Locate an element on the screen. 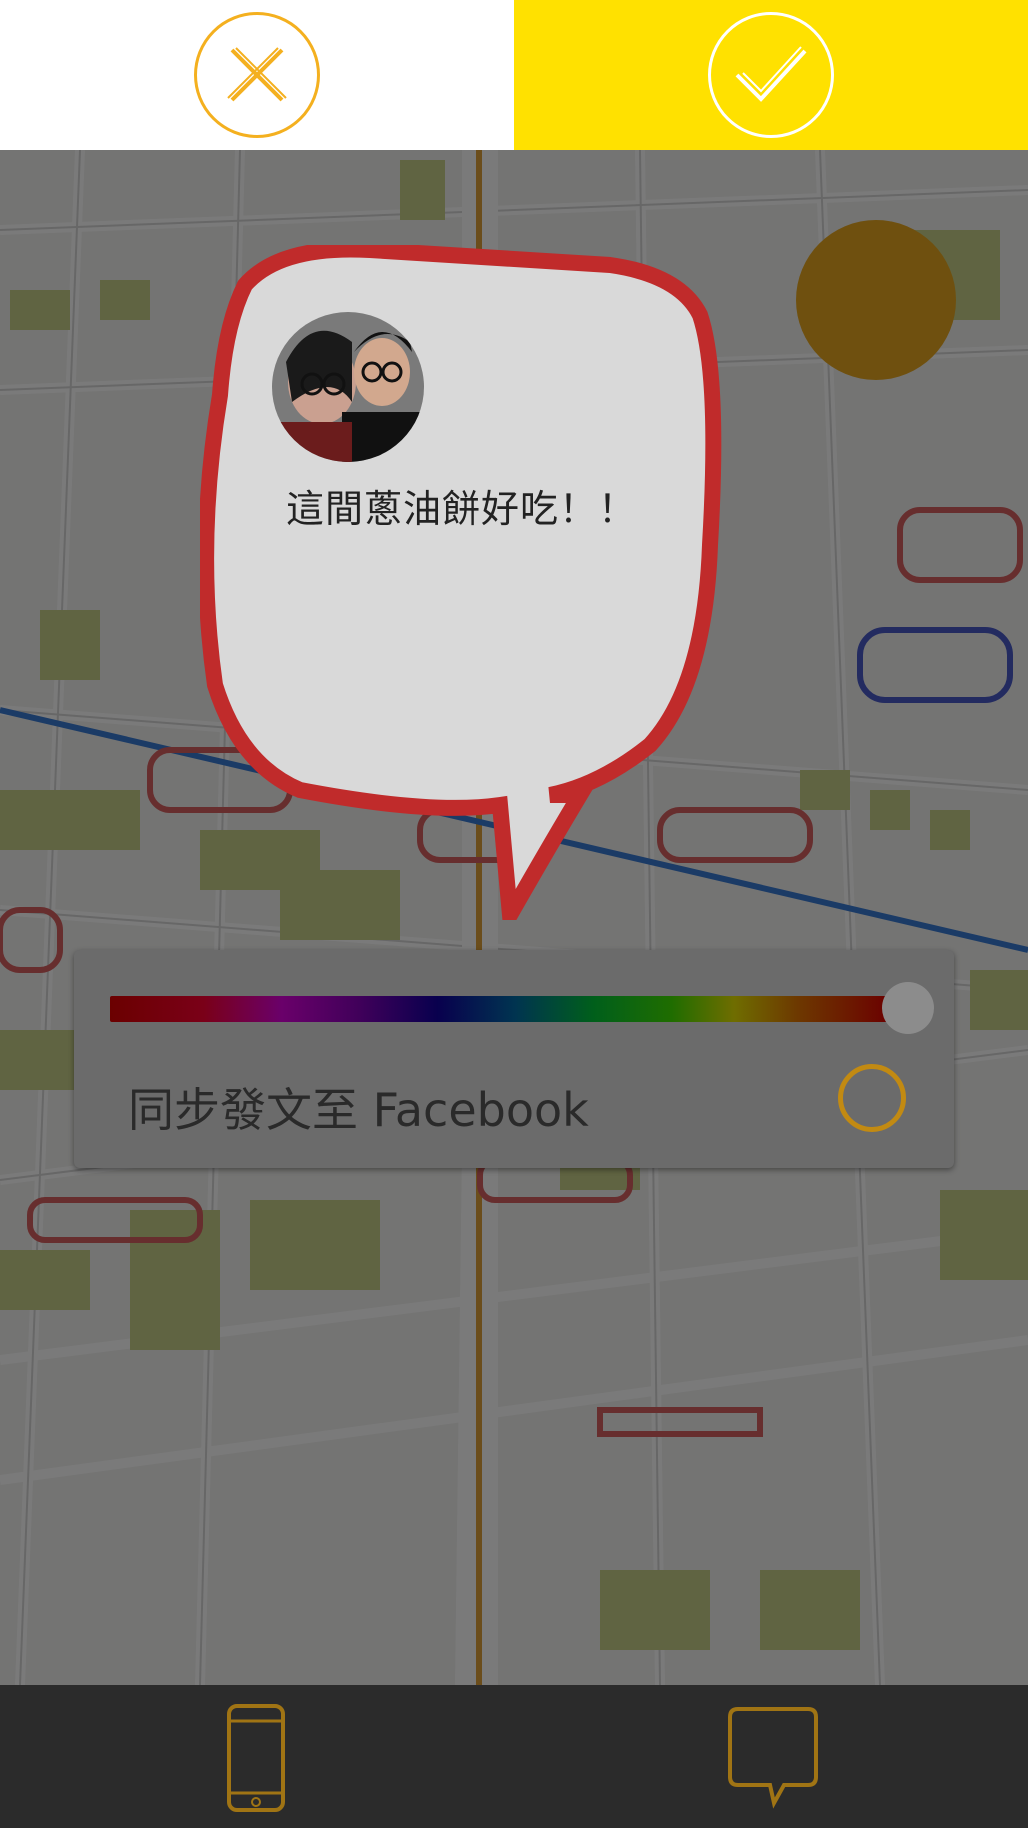  bottom-nav-bar is located at coordinates (514, 1756).